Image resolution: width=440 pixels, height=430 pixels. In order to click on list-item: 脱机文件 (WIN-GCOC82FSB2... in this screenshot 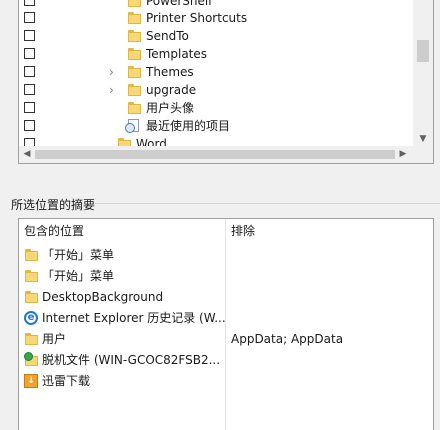, I will do `click(226, 360)`.